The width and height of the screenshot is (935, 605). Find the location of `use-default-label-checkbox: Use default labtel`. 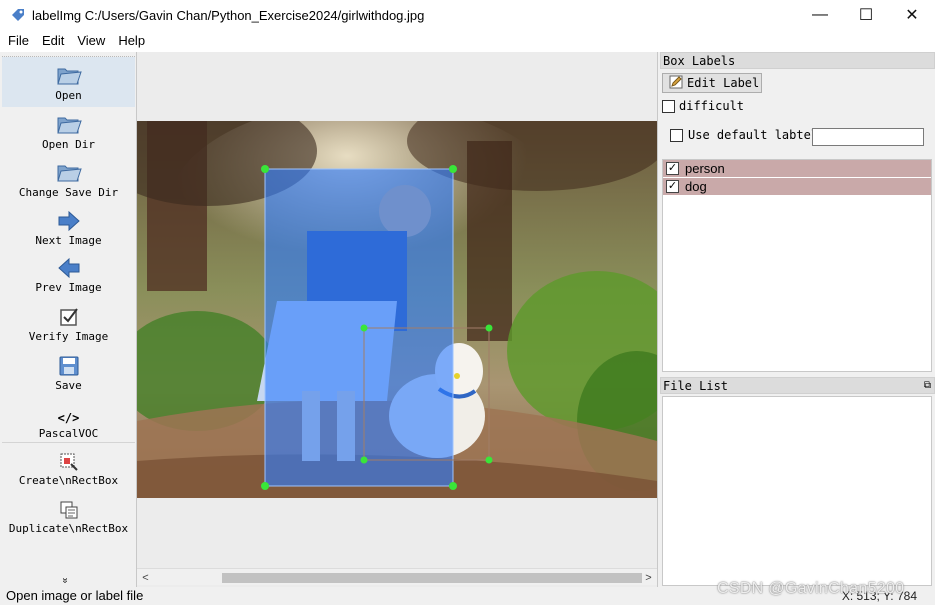

use-default-label-checkbox: Use default labtel is located at coordinates (744, 135).